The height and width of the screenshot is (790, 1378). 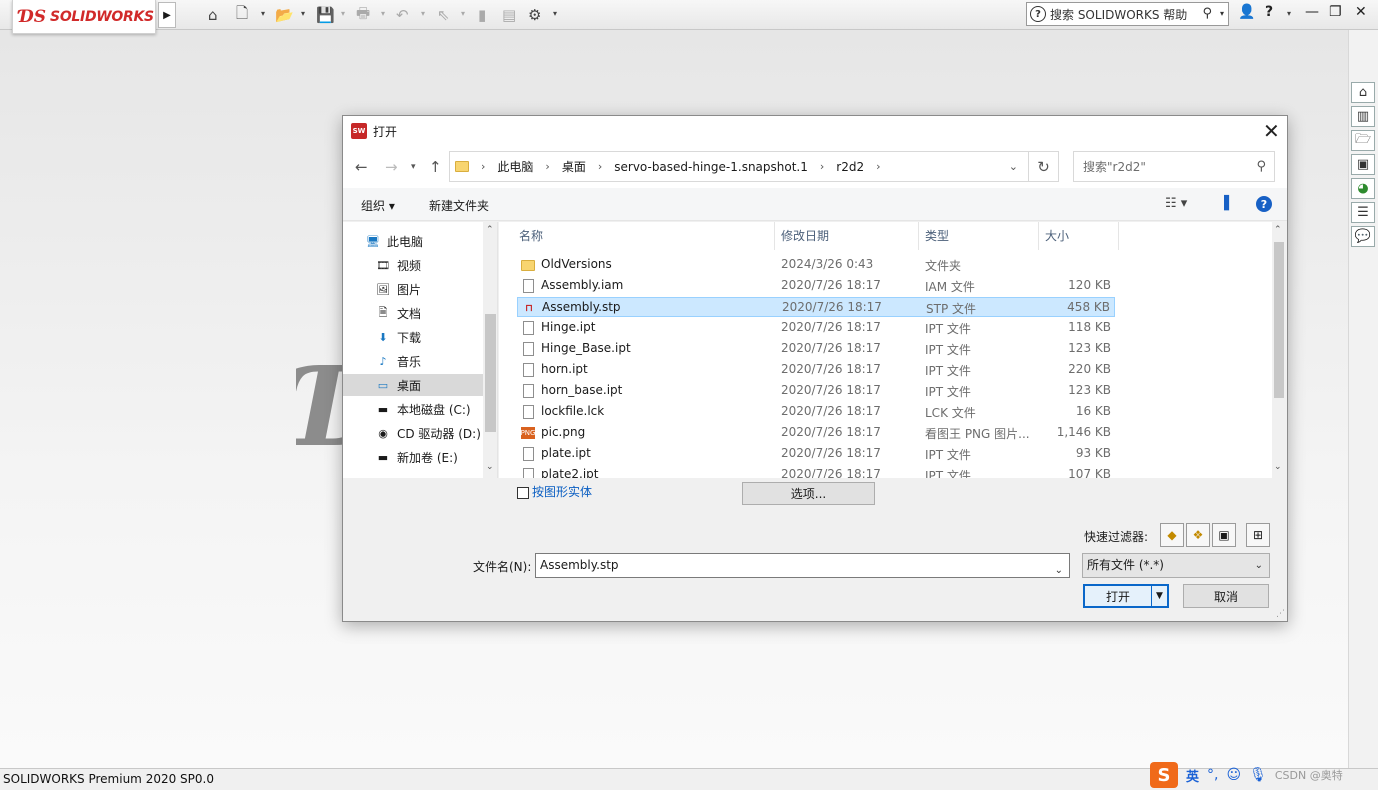 I want to click on filter-drawings-icon: ▣, so click(x=1224, y=535).